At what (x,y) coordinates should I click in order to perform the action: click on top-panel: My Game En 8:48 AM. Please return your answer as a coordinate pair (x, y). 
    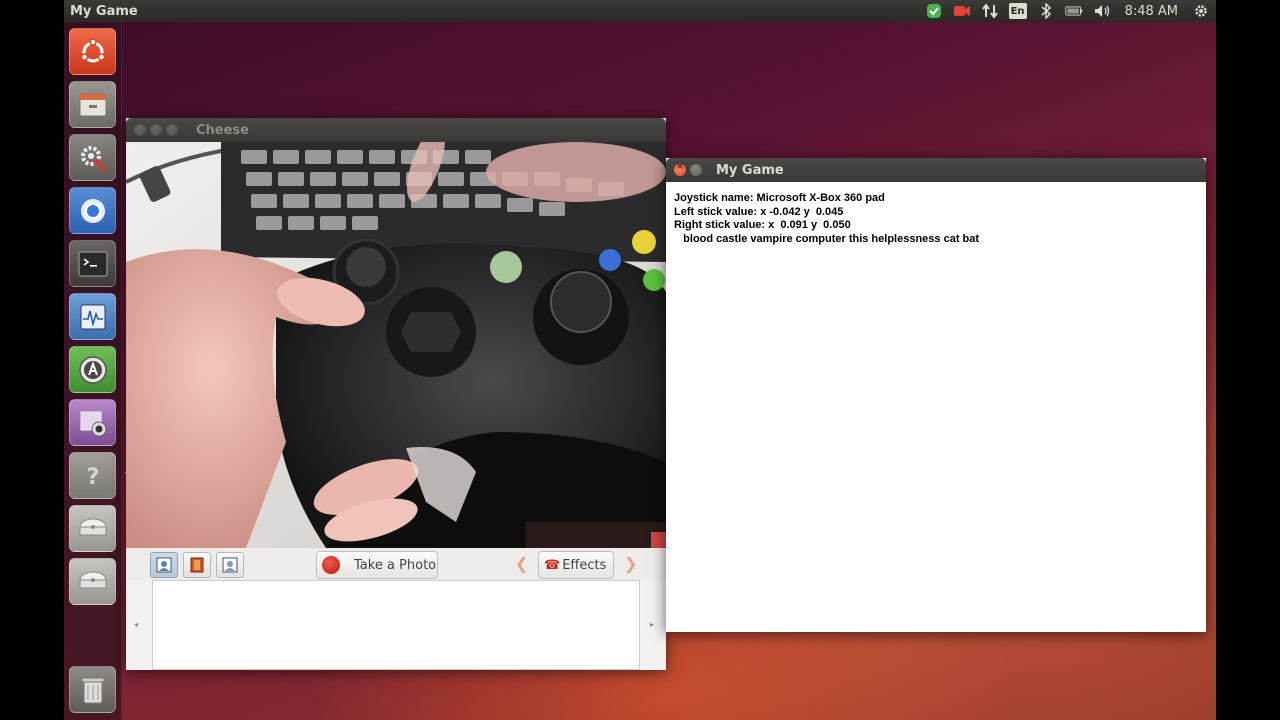
    Looking at the image, I should click on (640, 11).